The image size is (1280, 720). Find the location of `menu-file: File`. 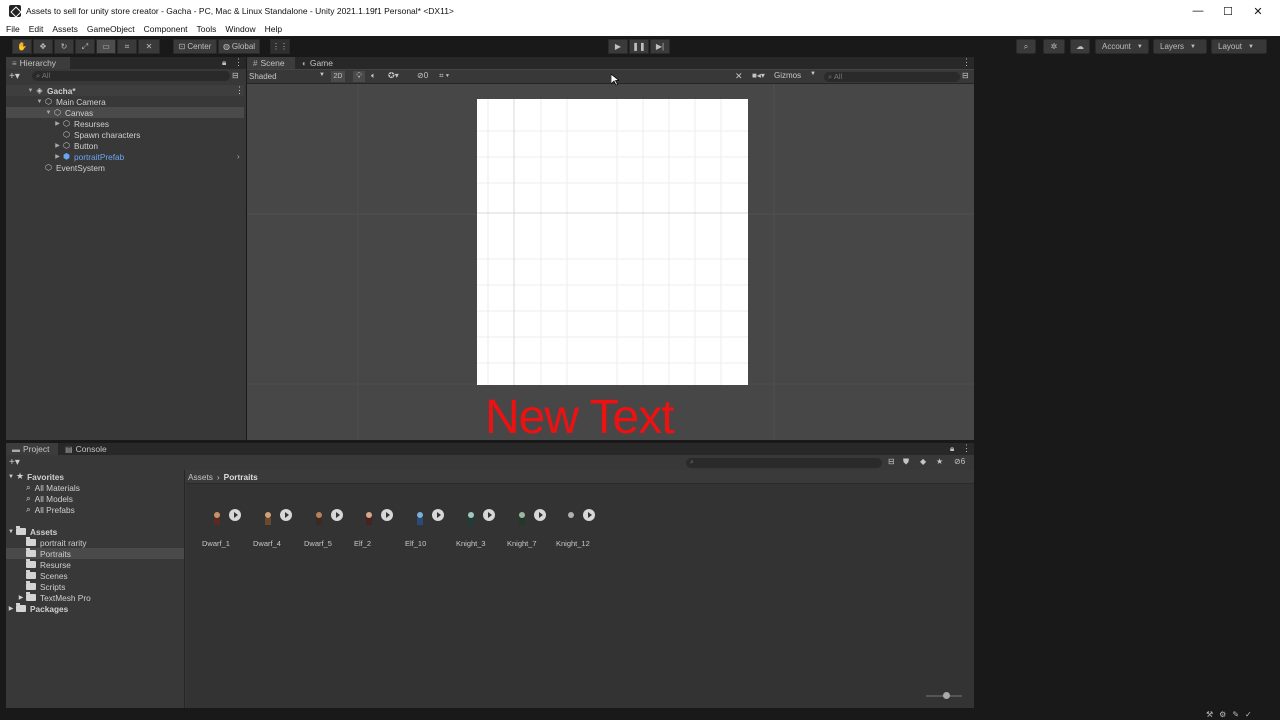

menu-file: File is located at coordinates (13, 29).